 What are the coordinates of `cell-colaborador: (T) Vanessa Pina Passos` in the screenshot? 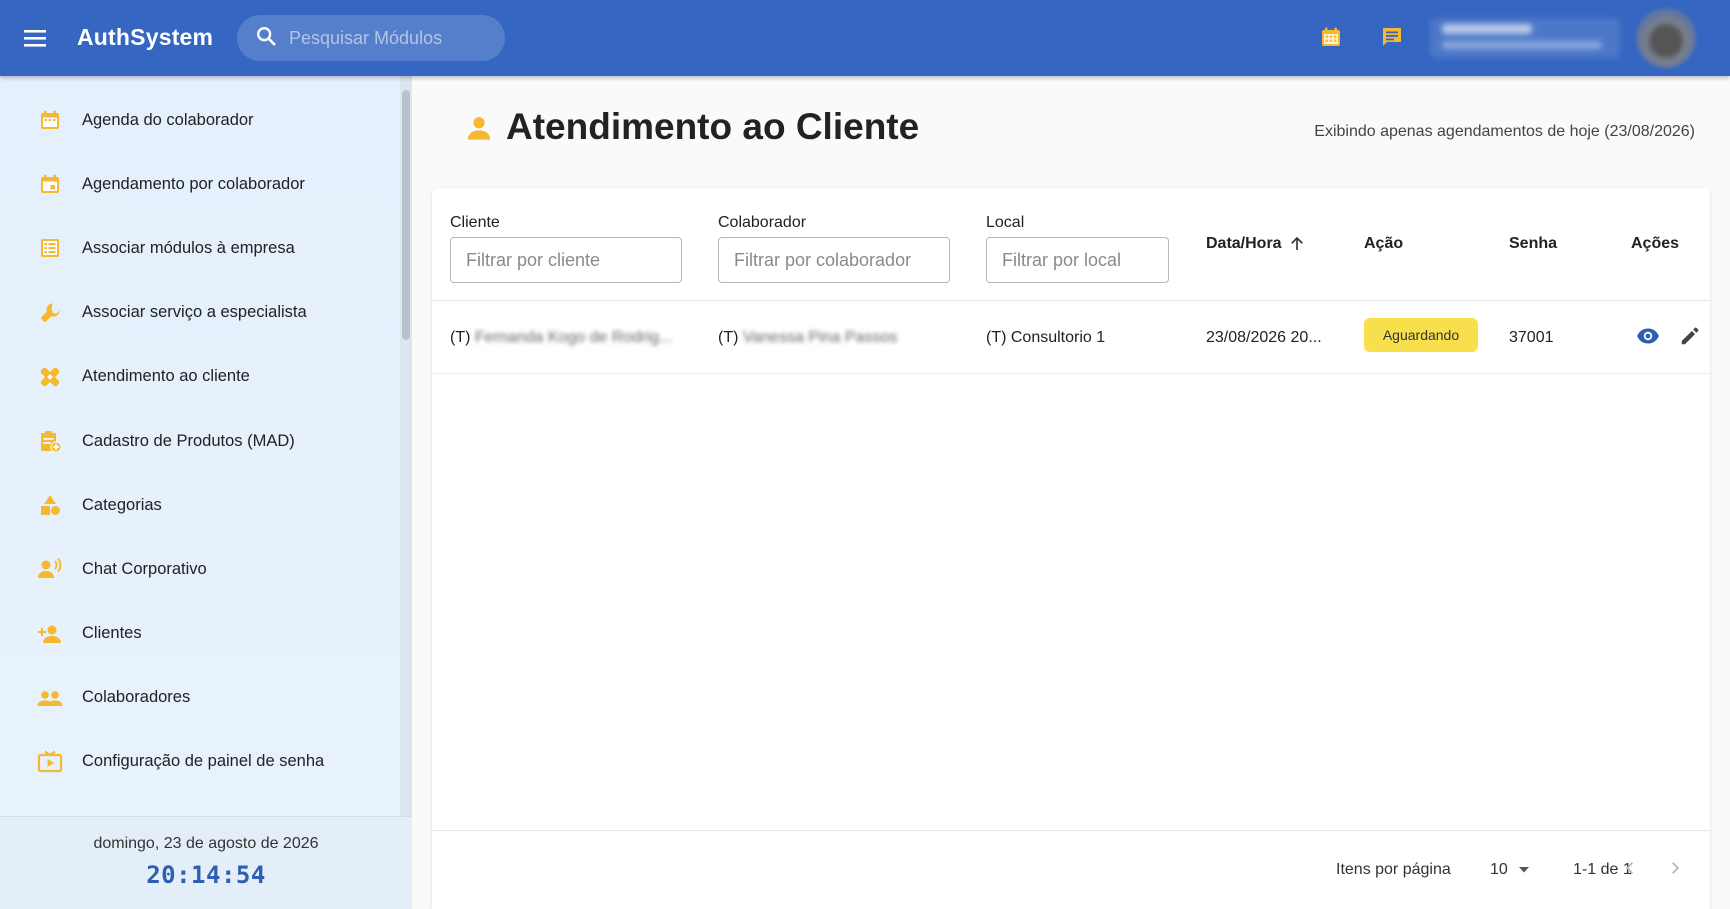 It's located at (807, 338).